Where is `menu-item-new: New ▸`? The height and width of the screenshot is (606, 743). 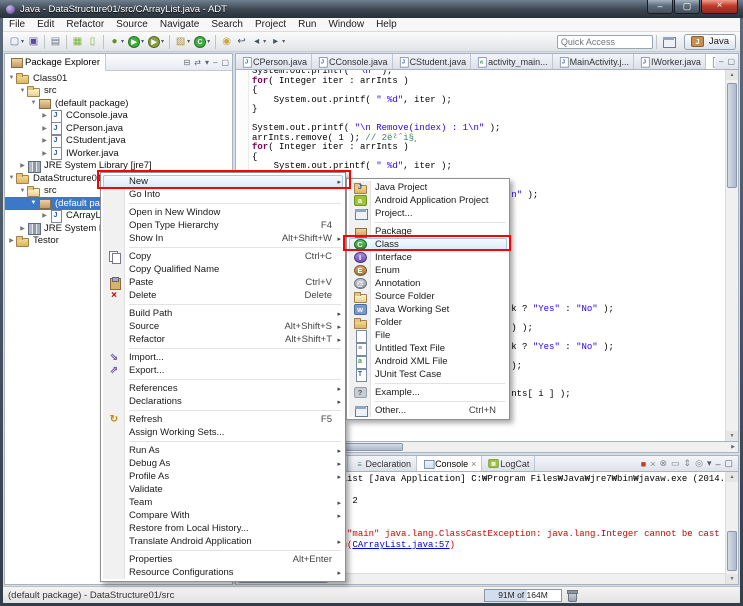 menu-item-new: New ▸ is located at coordinates (223, 181).